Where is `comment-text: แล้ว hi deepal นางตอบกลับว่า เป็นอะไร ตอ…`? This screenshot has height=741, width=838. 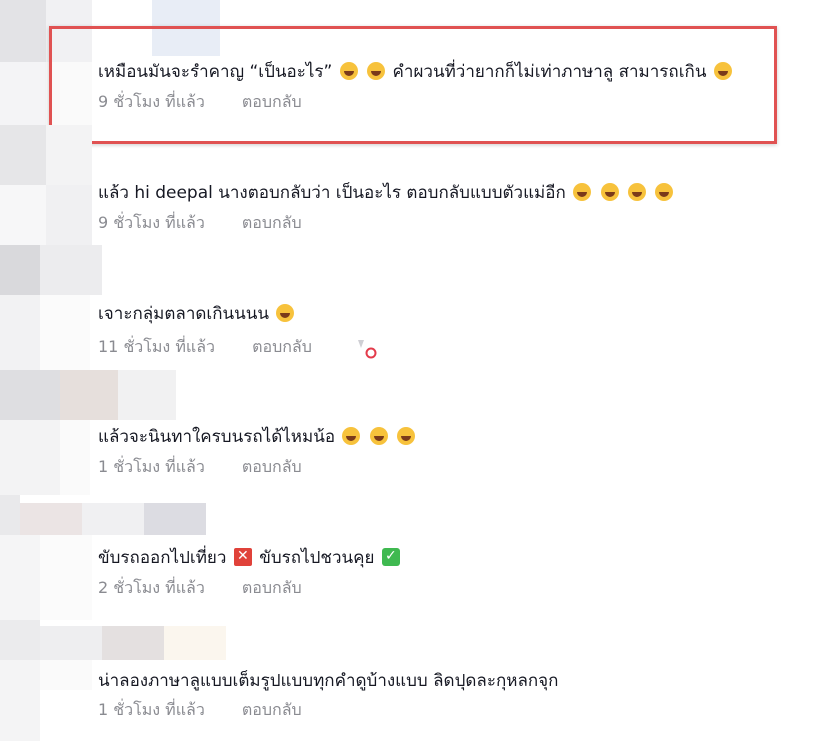
comment-text: แล้ว hi deepal นางตอบกลับว่า เป็นอะไร ตอ… is located at coordinates (386, 193).